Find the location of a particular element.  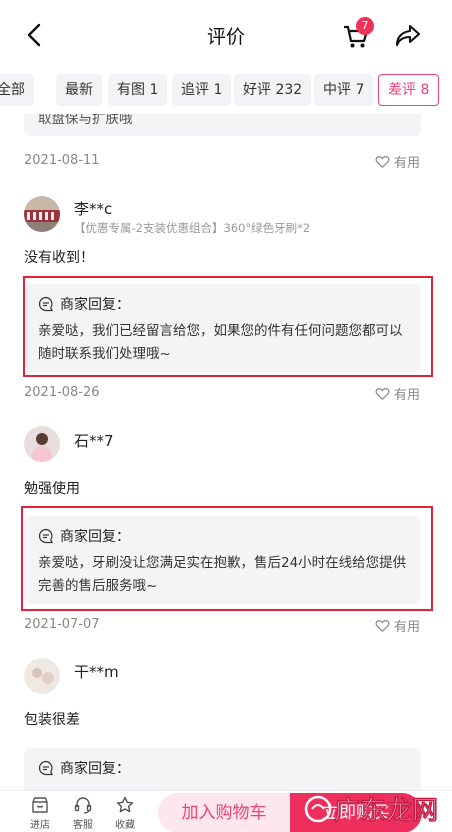

svg-text: 广东龙网 is located at coordinates (386, 810).